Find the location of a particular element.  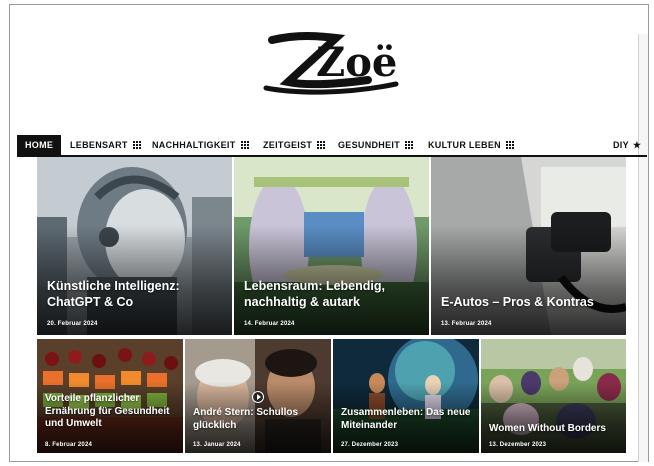

article-title: E-Autos – Pros & Kontras is located at coordinates (529, 303).